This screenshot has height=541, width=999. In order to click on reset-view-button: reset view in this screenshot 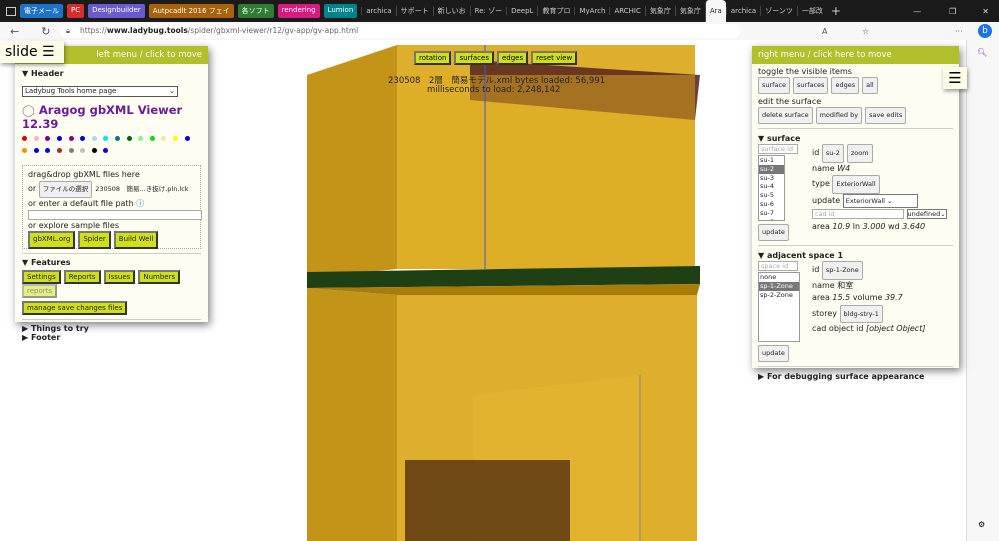, I will do `click(554, 58)`.